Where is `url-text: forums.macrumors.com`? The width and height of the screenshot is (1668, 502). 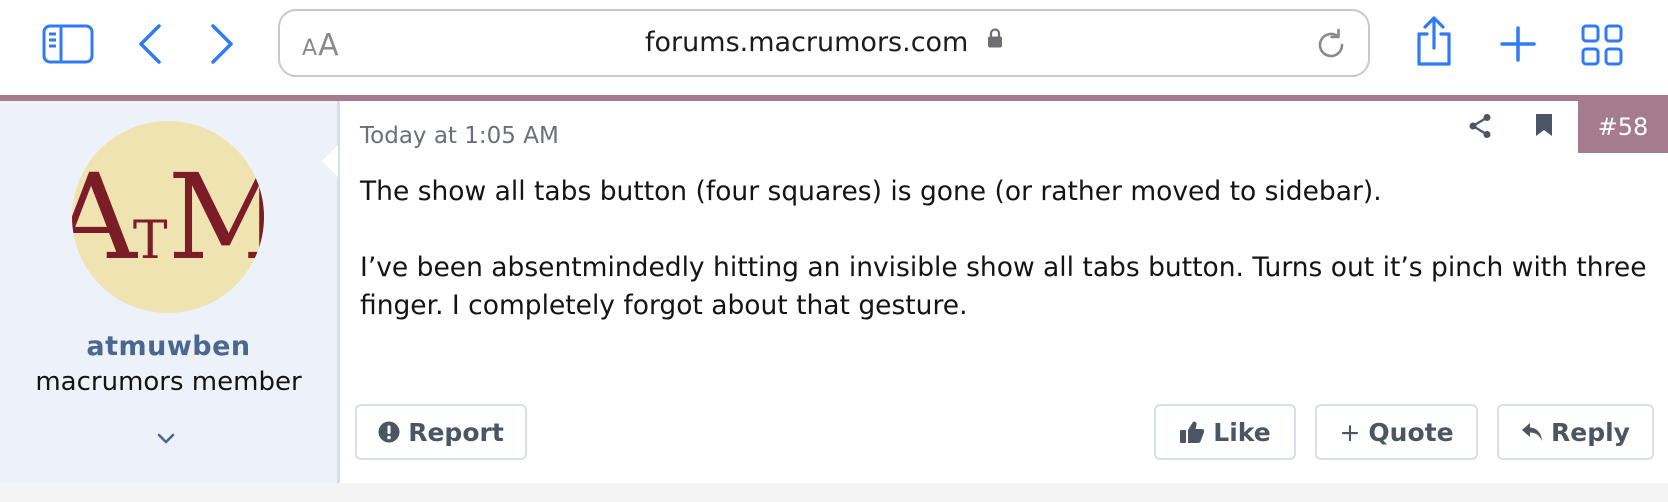
url-text: forums.macrumors.com is located at coordinates (807, 42).